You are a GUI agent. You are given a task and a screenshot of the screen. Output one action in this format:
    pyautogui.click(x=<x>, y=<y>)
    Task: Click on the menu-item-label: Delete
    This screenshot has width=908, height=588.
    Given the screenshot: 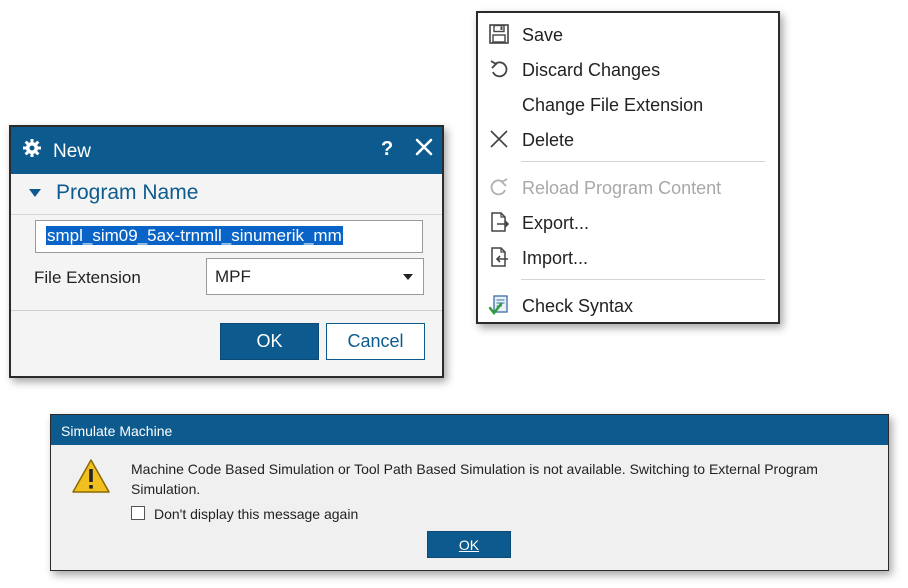 What is the action you would take?
    pyautogui.click(x=548, y=140)
    